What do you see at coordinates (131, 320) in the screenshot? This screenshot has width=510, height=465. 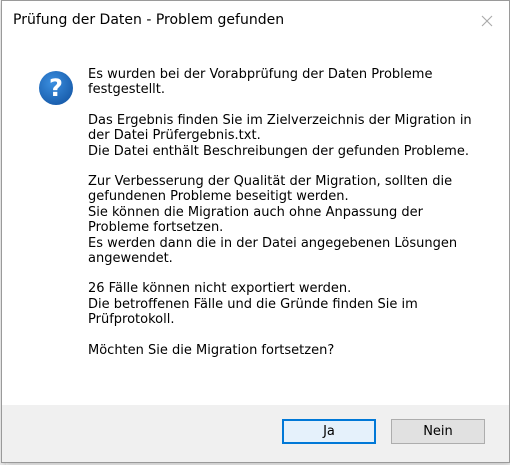 I see `message-line: Prüfprotokoll.` at bounding box center [131, 320].